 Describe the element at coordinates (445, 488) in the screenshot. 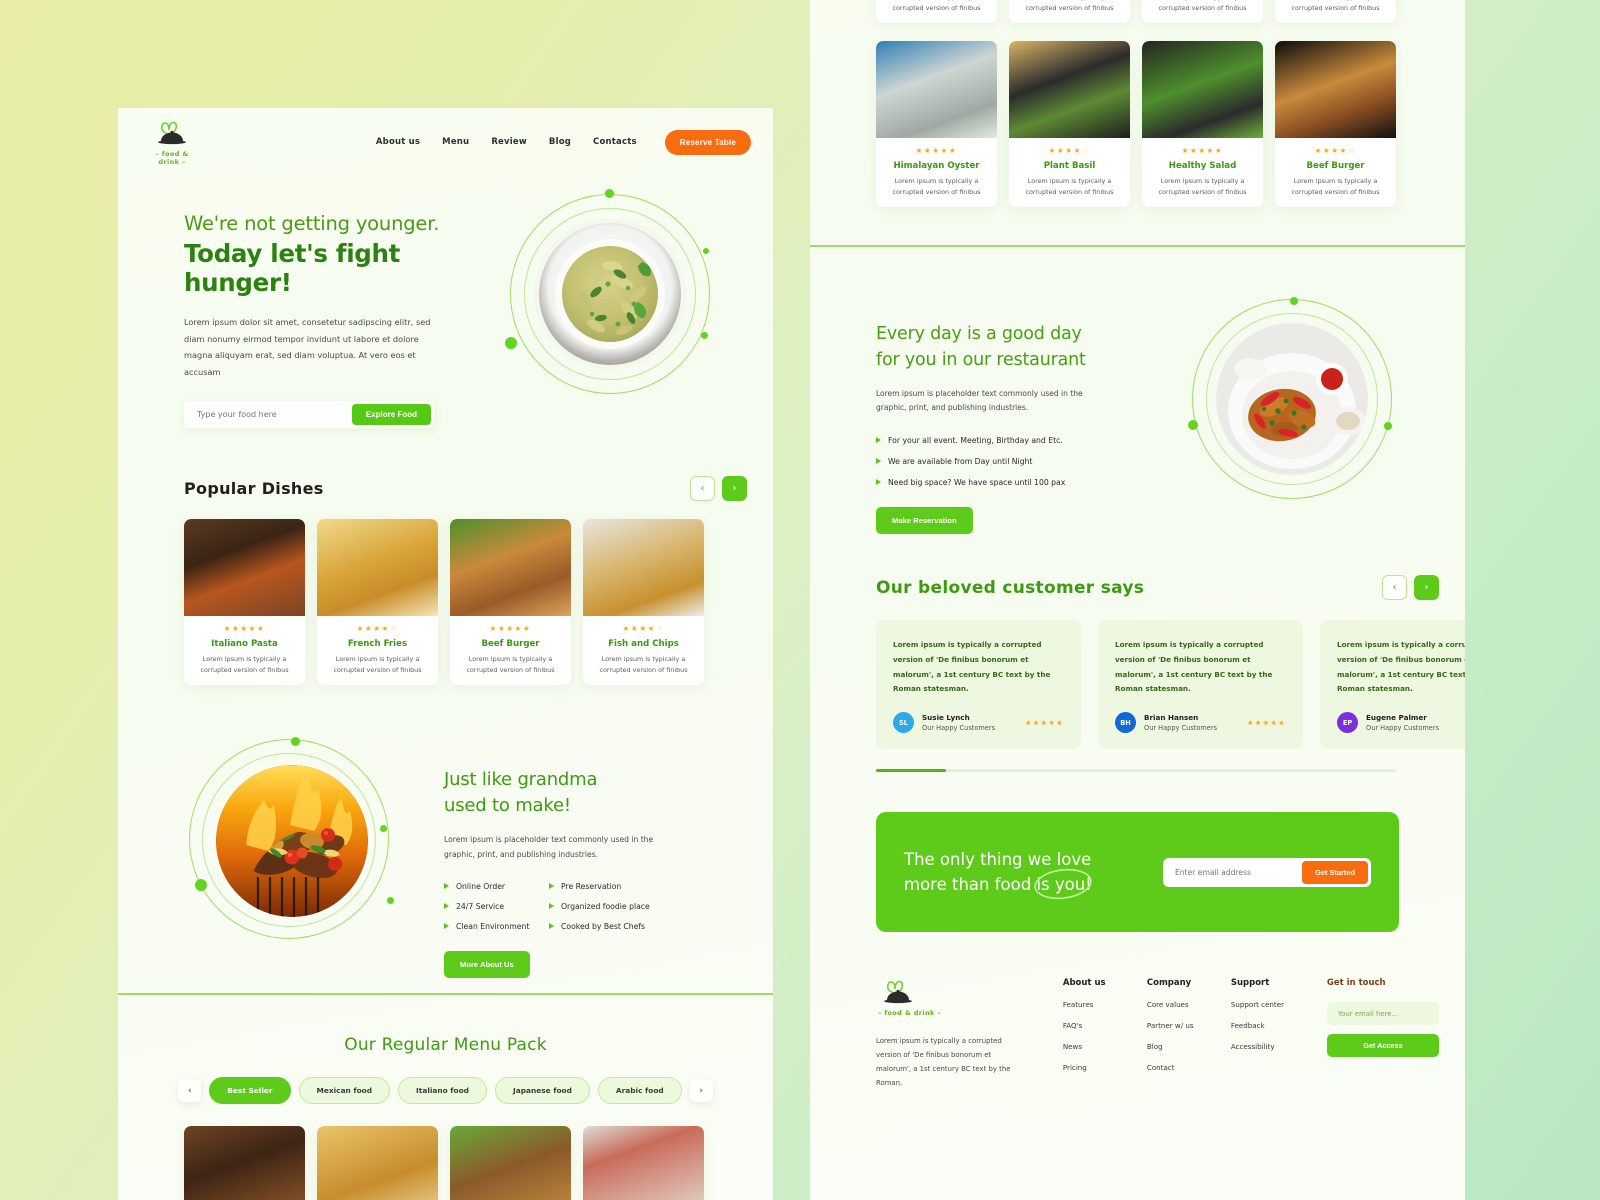

I see `popular-dishes-header: Popular Dishes ‹ ›` at that location.